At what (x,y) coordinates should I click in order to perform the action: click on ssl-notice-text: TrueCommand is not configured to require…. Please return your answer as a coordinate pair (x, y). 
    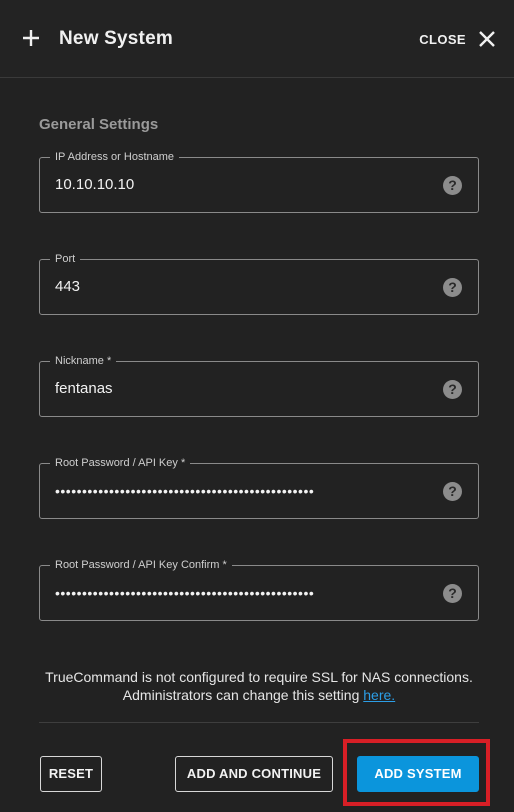
    Looking at the image, I should click on (259, 686).